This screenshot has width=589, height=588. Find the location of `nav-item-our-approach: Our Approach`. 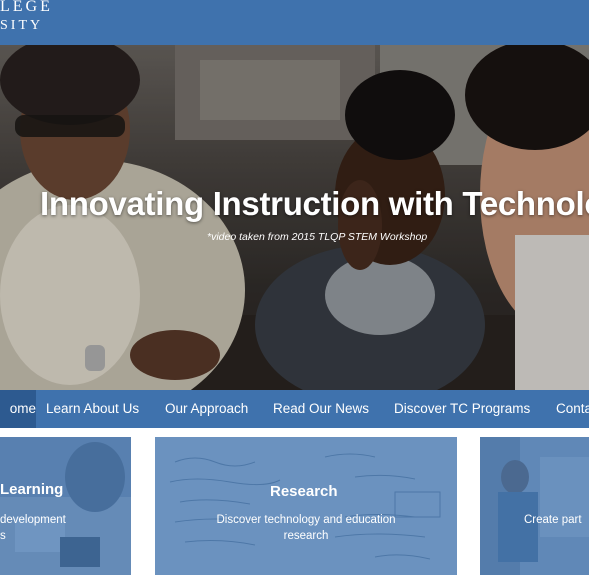

nav-item-our-approach: Our Approach is located at coordinates (206, 409).